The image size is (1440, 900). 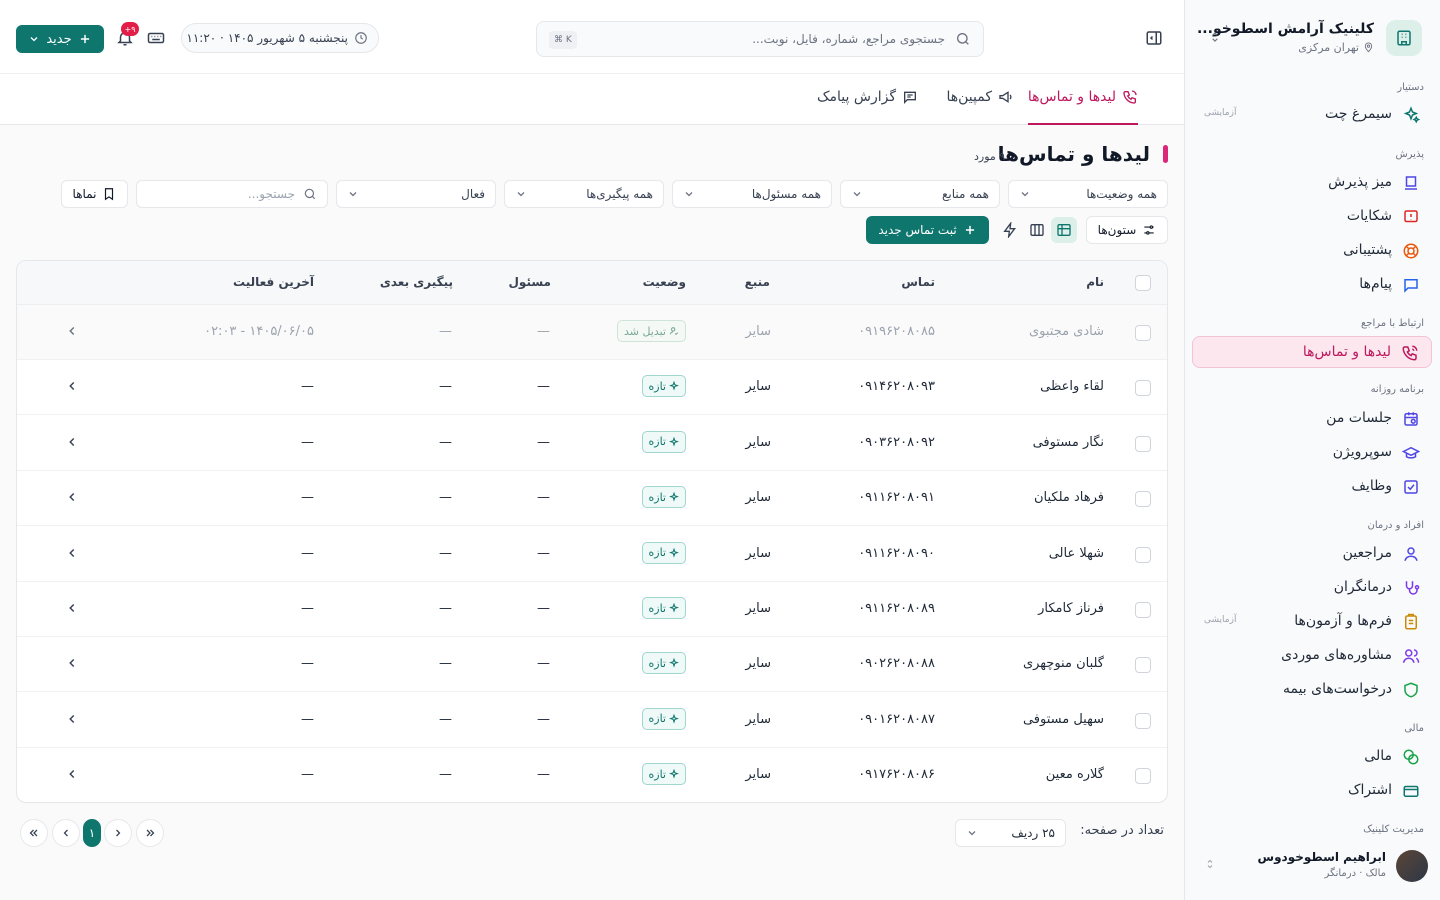 I want to click on status-badge: تازه, so click(x=663, y=552).